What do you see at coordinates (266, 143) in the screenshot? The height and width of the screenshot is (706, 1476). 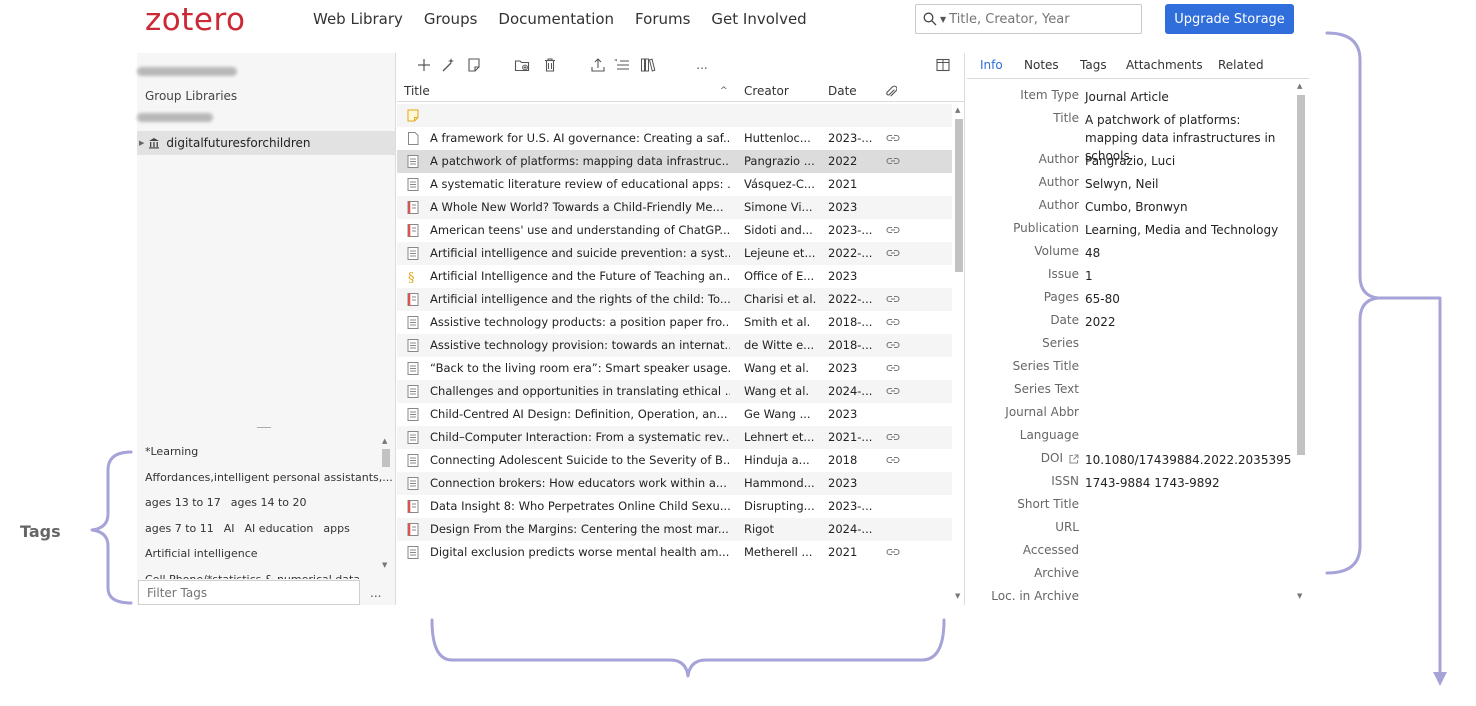 I see `collection-digitalfuturesforchildren: ▶ digitalfuturesforchildren` at bounding box center [266, 143].